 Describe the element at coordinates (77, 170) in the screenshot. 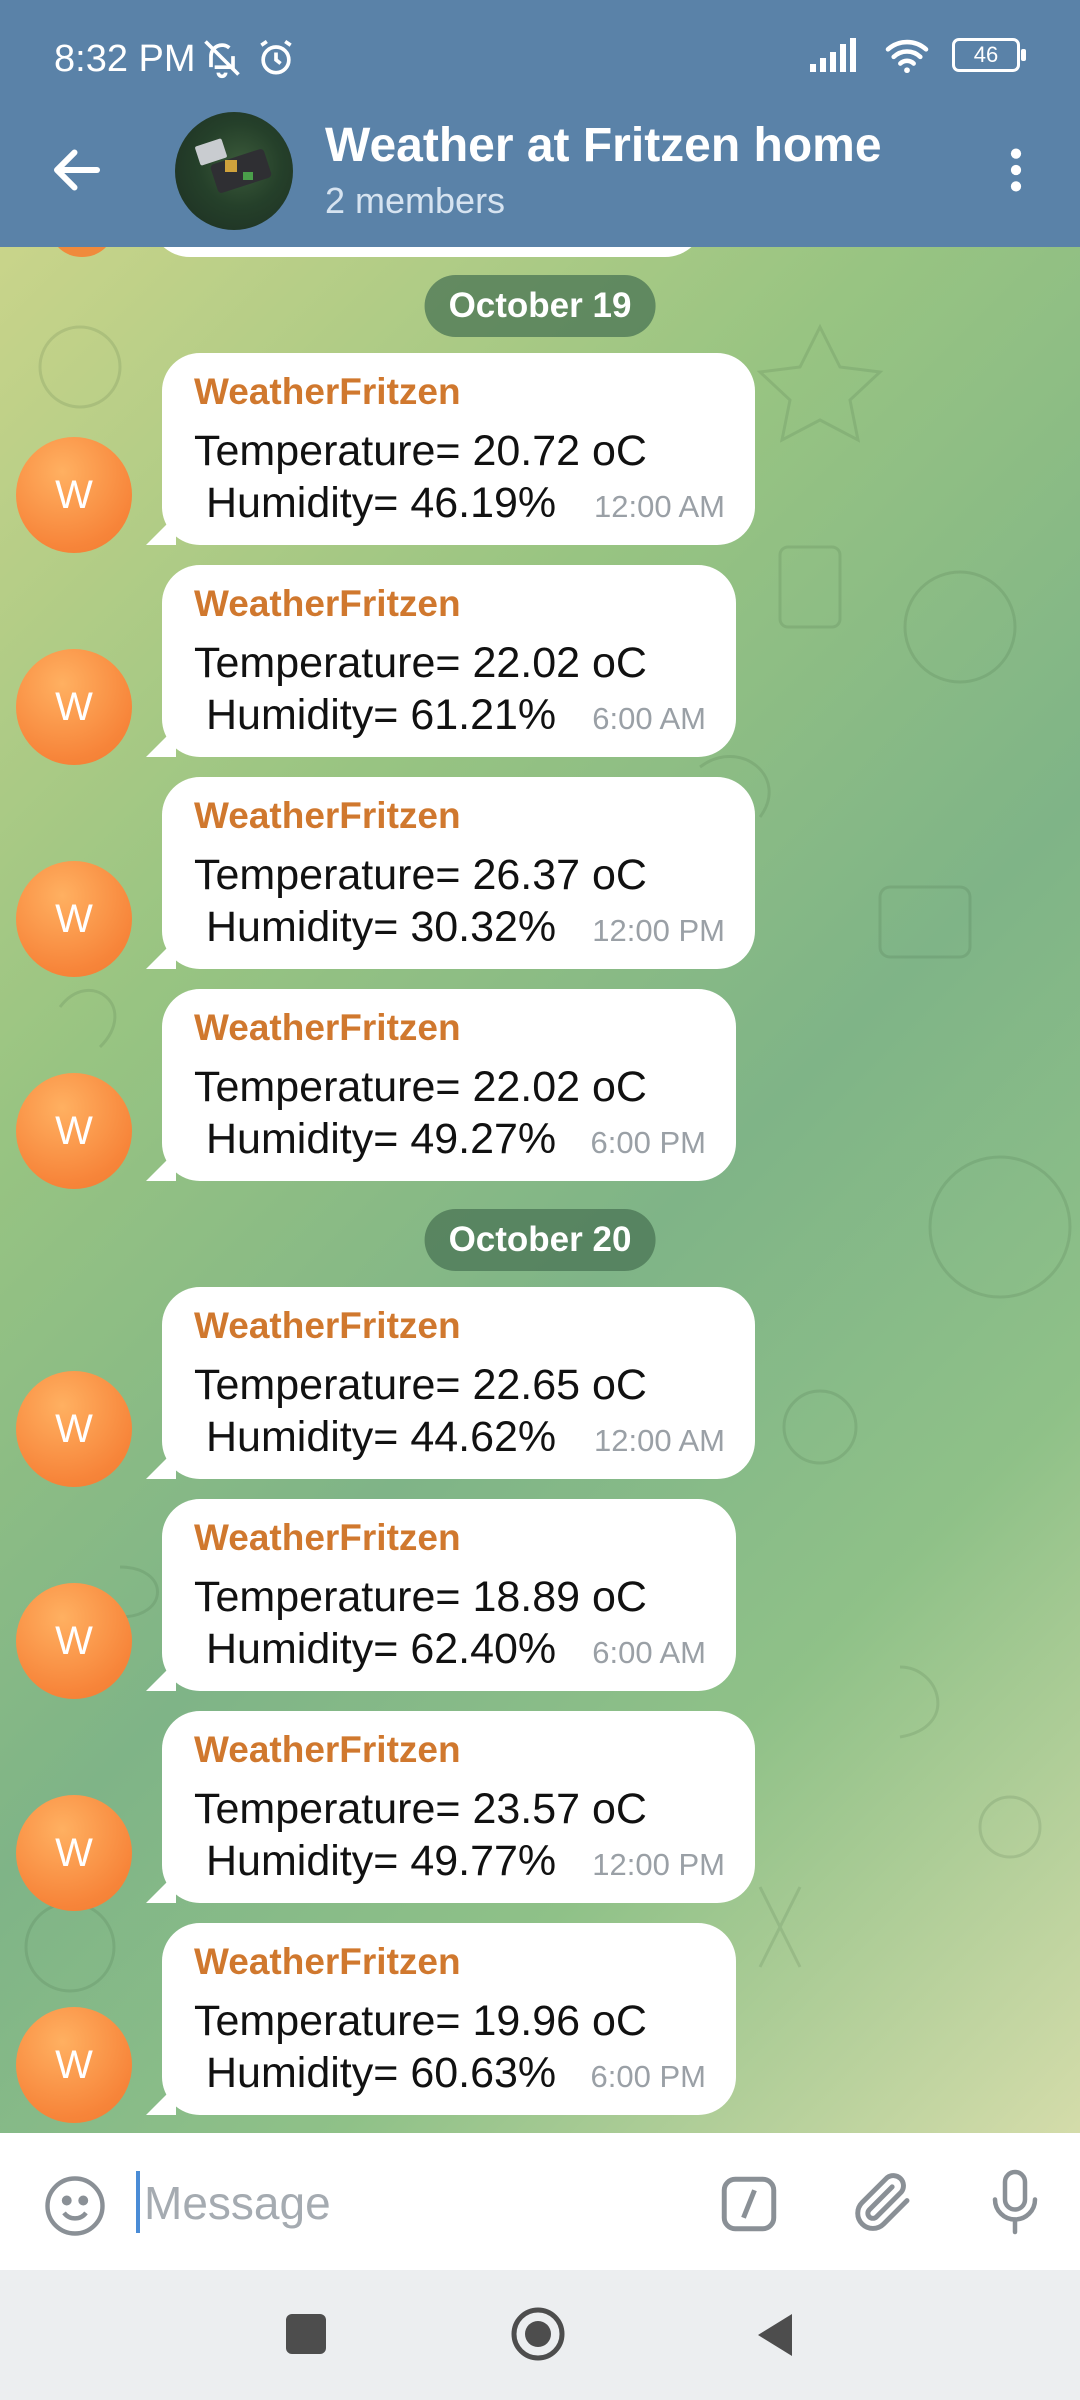

I see `back-arrow-icon` at that location.